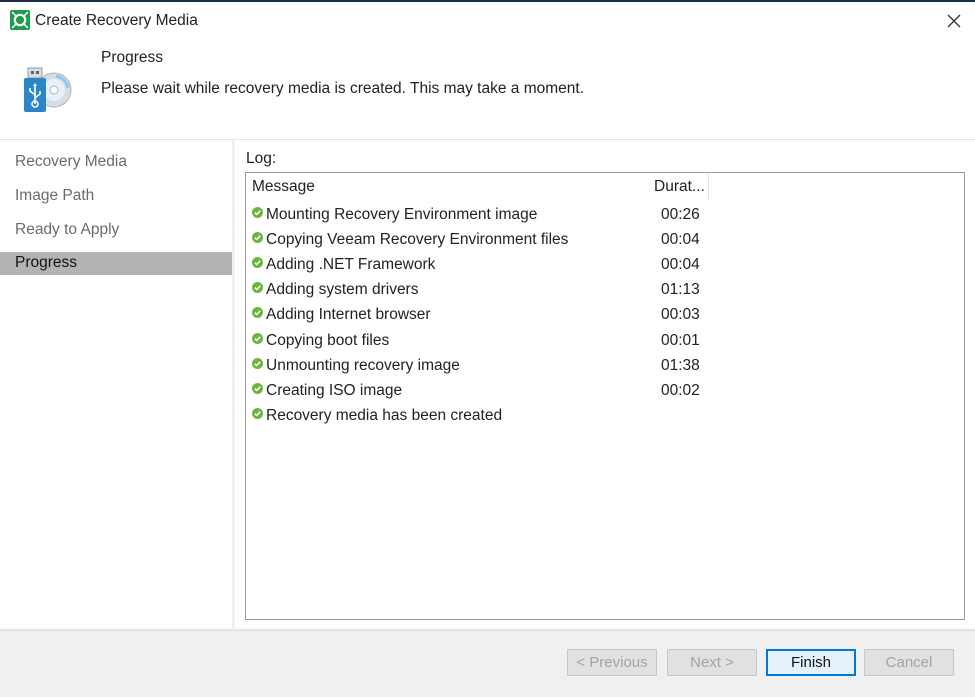 Image resolution: width=975 pixels, height=697 pixels. I want to click on step-label: Image Path, so click(55, 195).